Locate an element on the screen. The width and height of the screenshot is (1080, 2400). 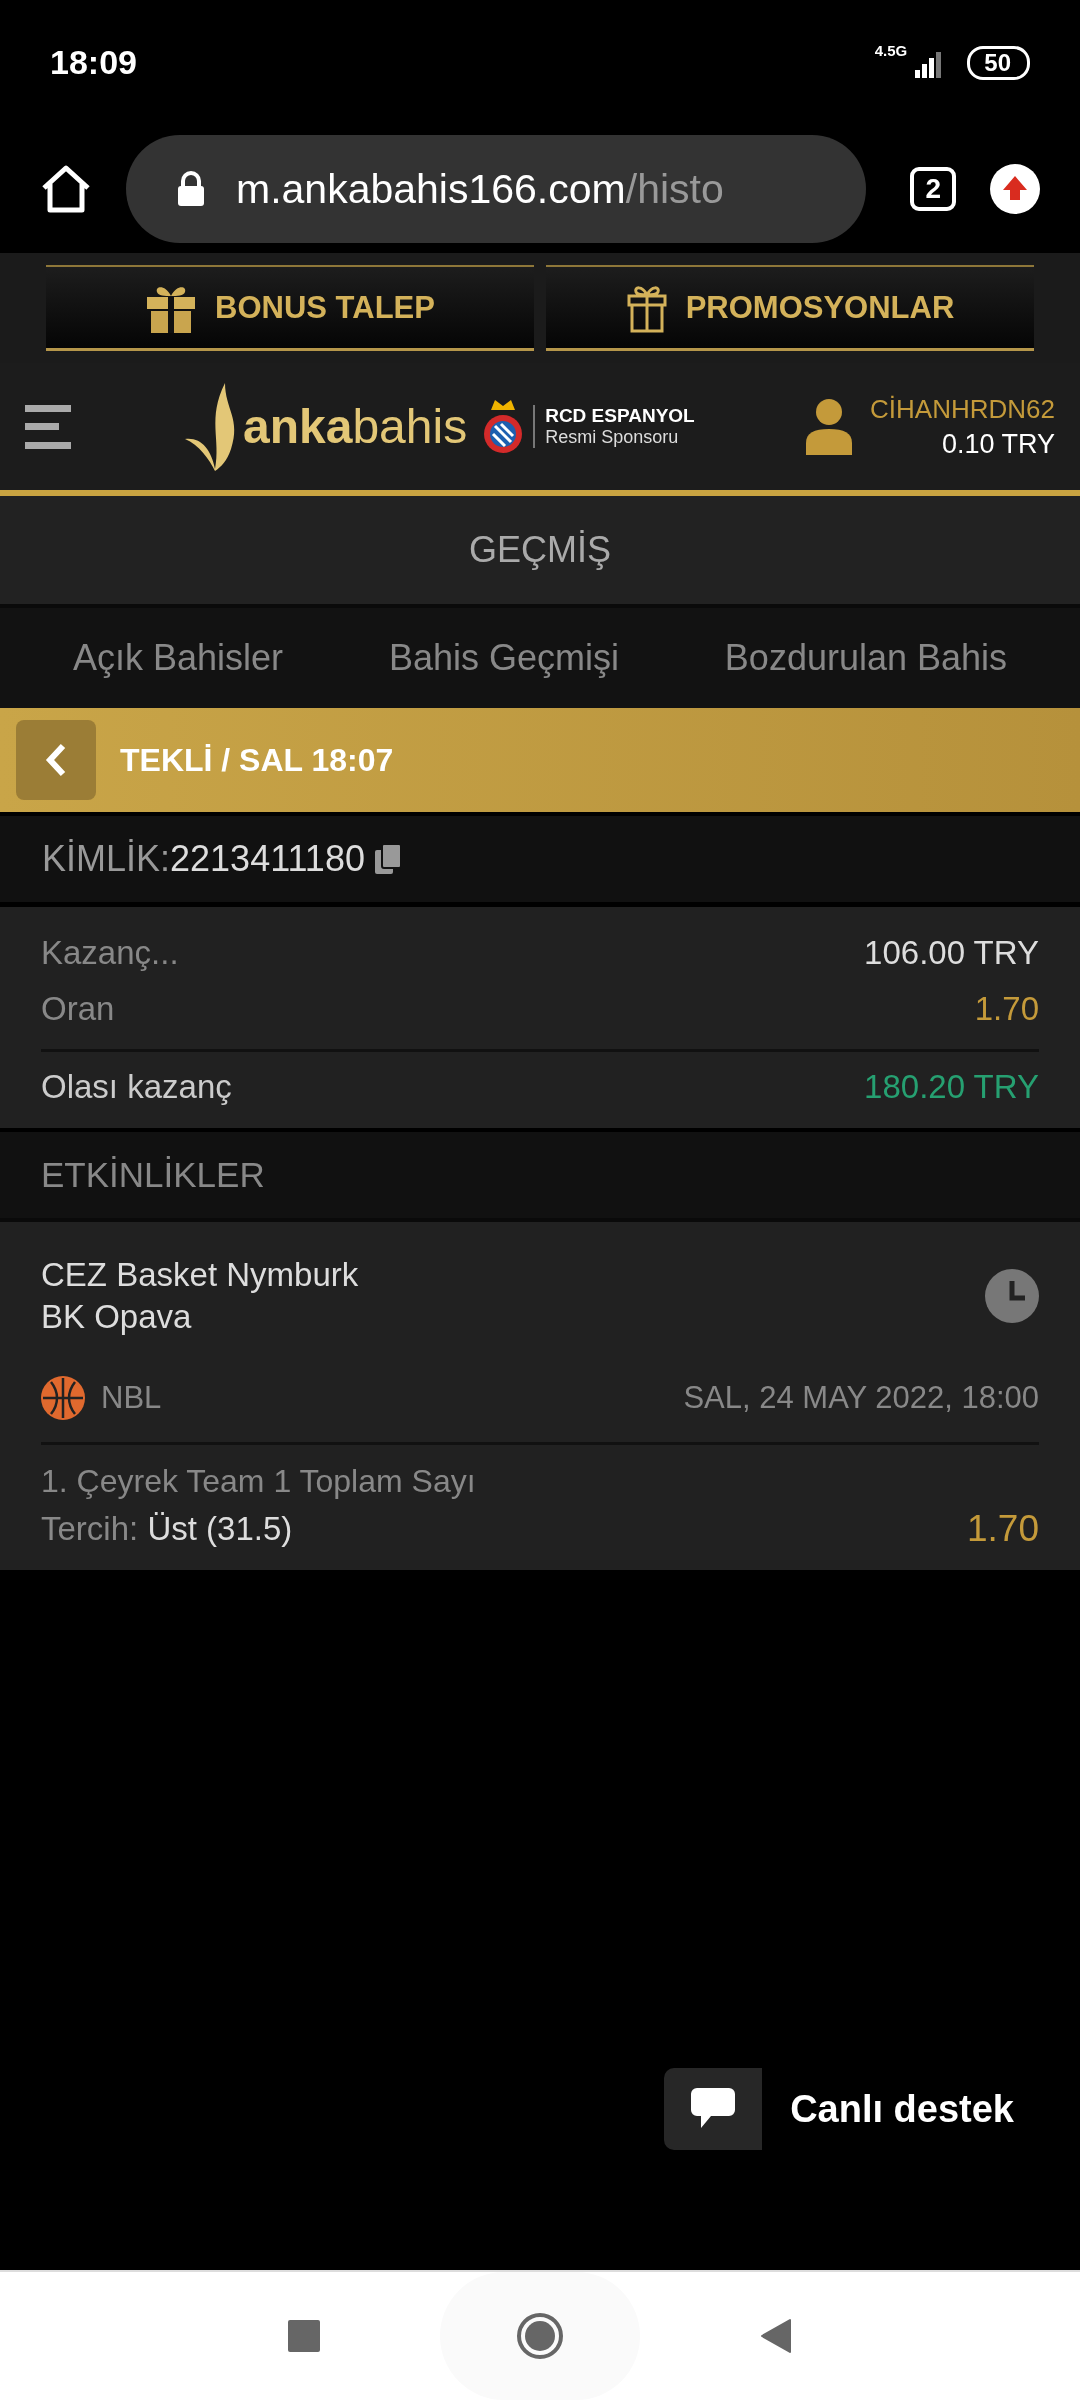
balance: 0.10 TRY is located at coordinates (998, 444).